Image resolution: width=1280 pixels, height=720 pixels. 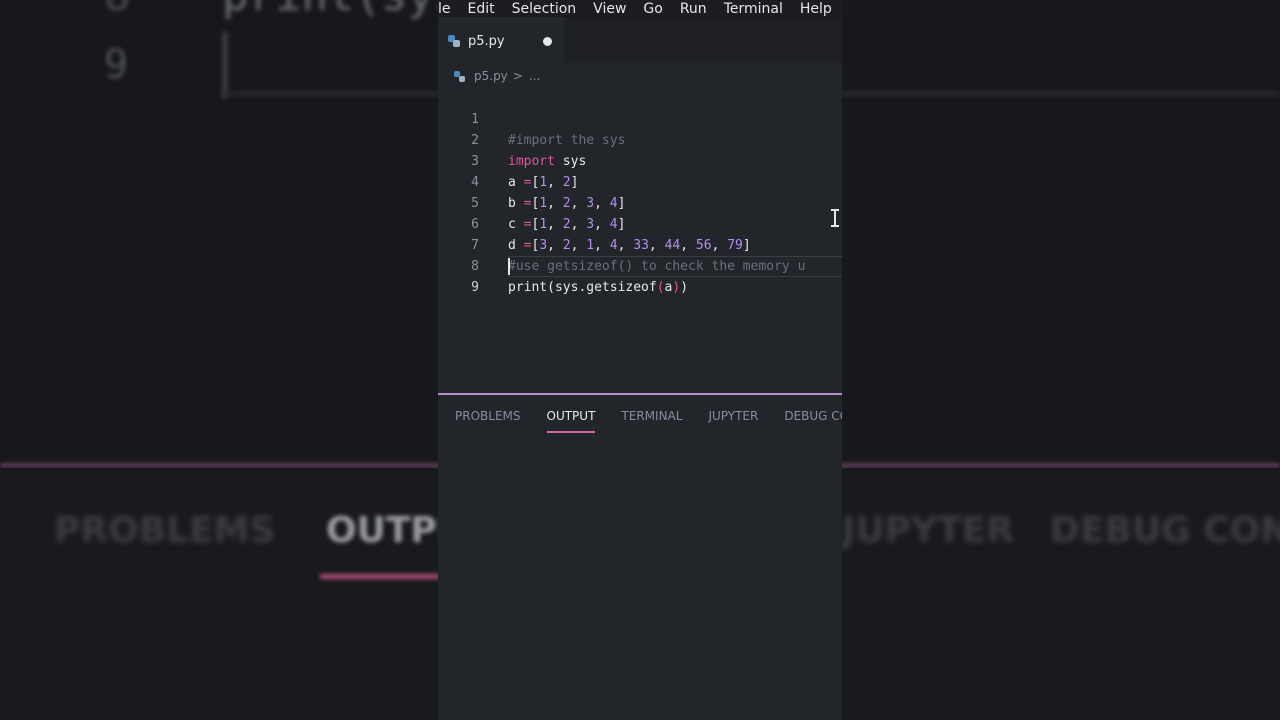 I want to click on code-line-5: 5 c =[1, 2, 3, 4], so click(x=640, y=202).